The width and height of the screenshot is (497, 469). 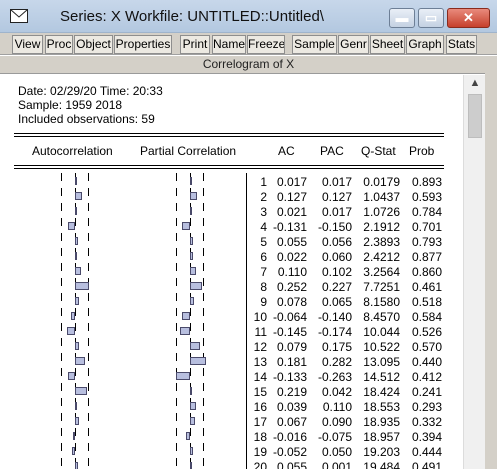 I want to click on row-q: 3.2564, so click(x=381, y=272).